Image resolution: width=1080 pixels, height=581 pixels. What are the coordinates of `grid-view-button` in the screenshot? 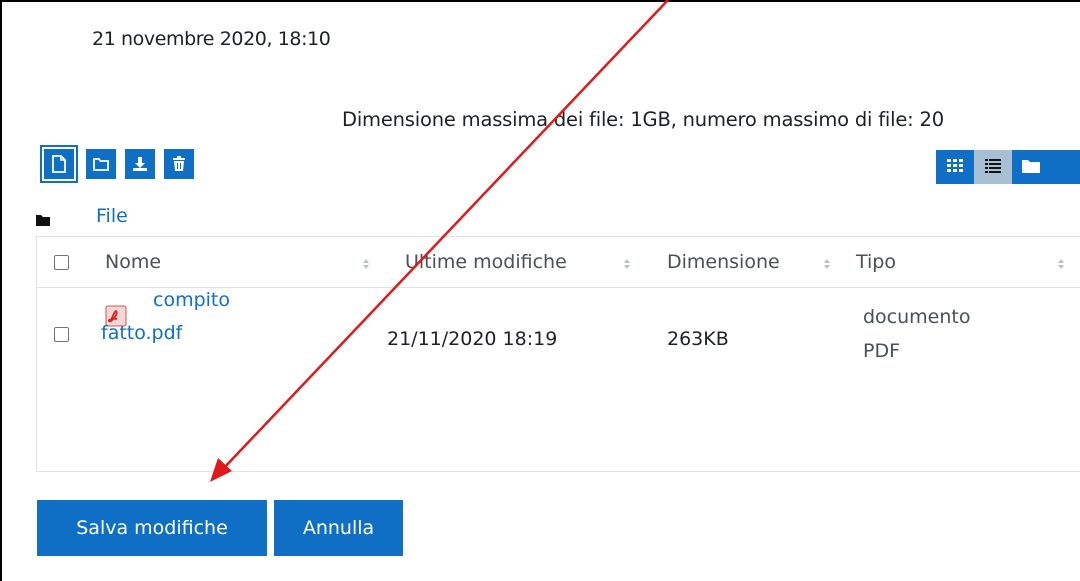 It's located at (955, 167).